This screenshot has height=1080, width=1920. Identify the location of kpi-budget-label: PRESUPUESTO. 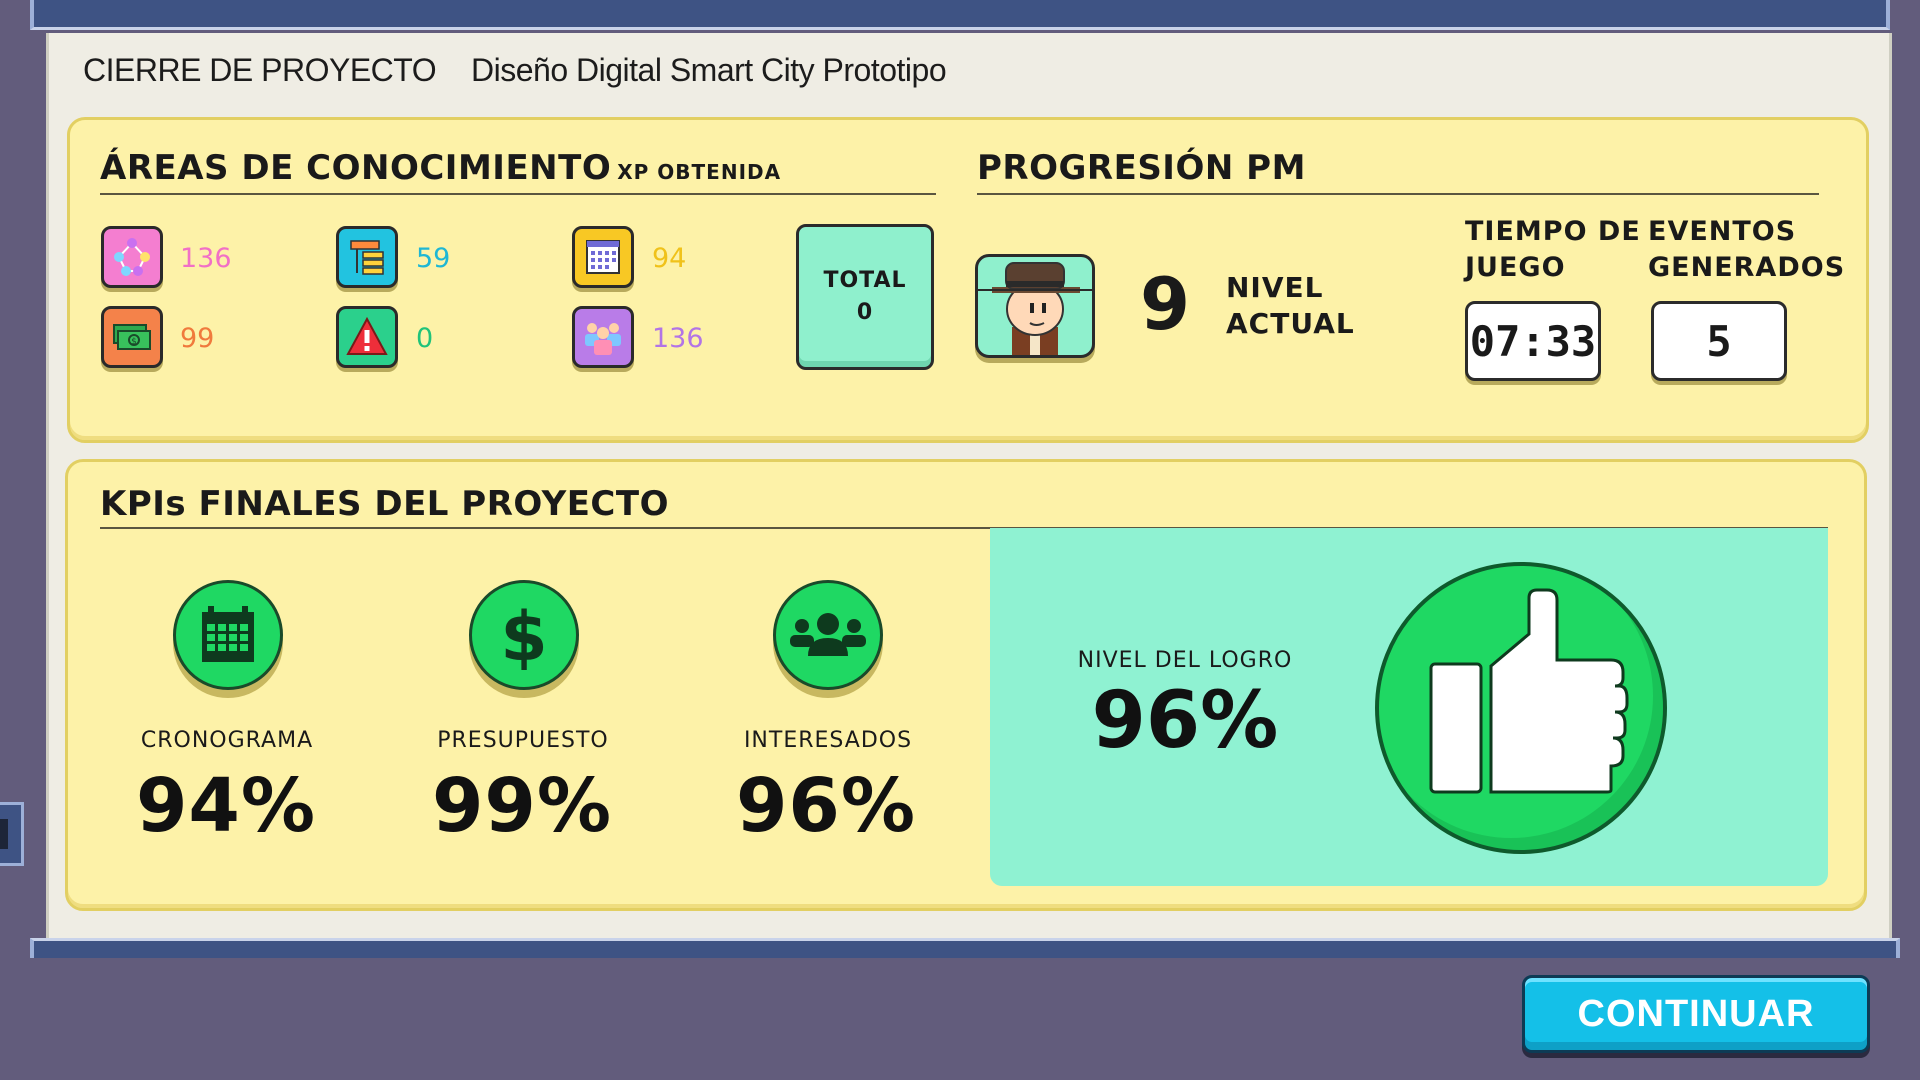
(523, 740).